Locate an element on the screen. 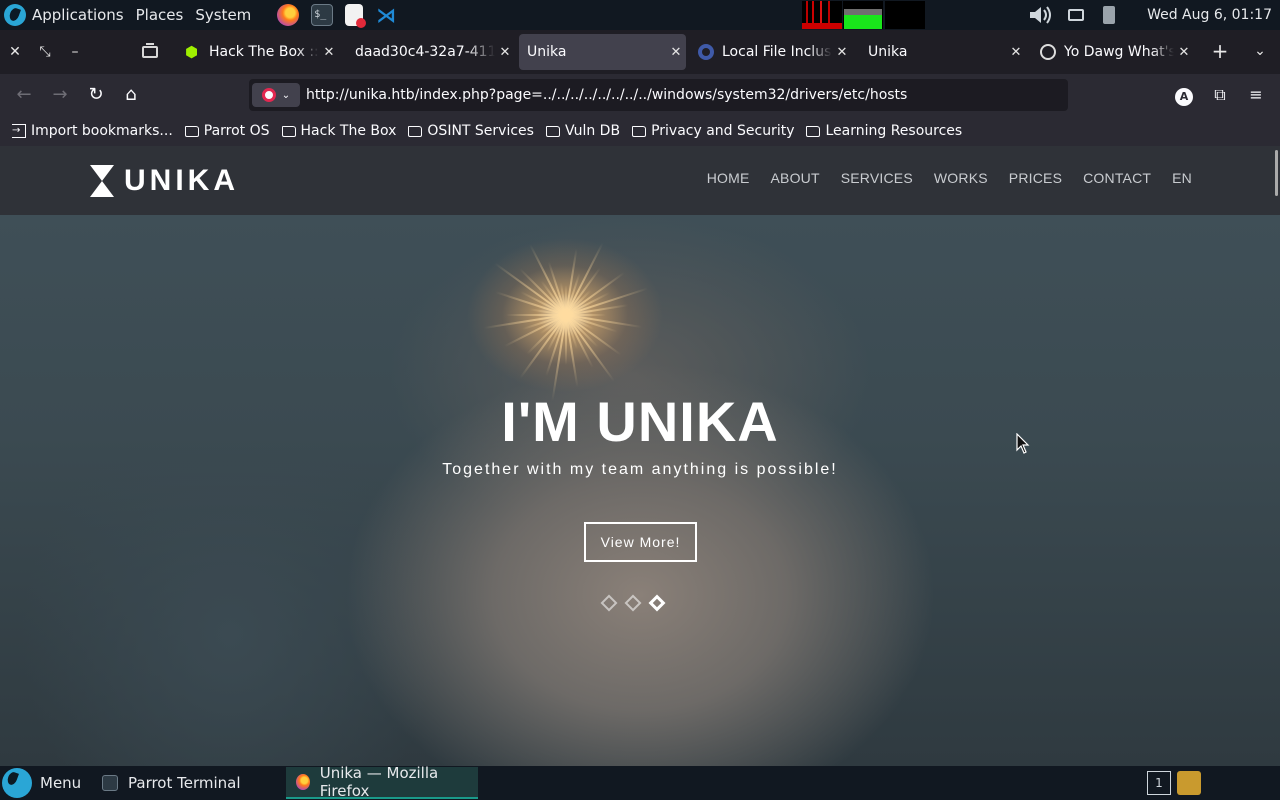 The image size is (1280, 800). chevron-down-icon: ⌄ is located at coordinates (286, 95).